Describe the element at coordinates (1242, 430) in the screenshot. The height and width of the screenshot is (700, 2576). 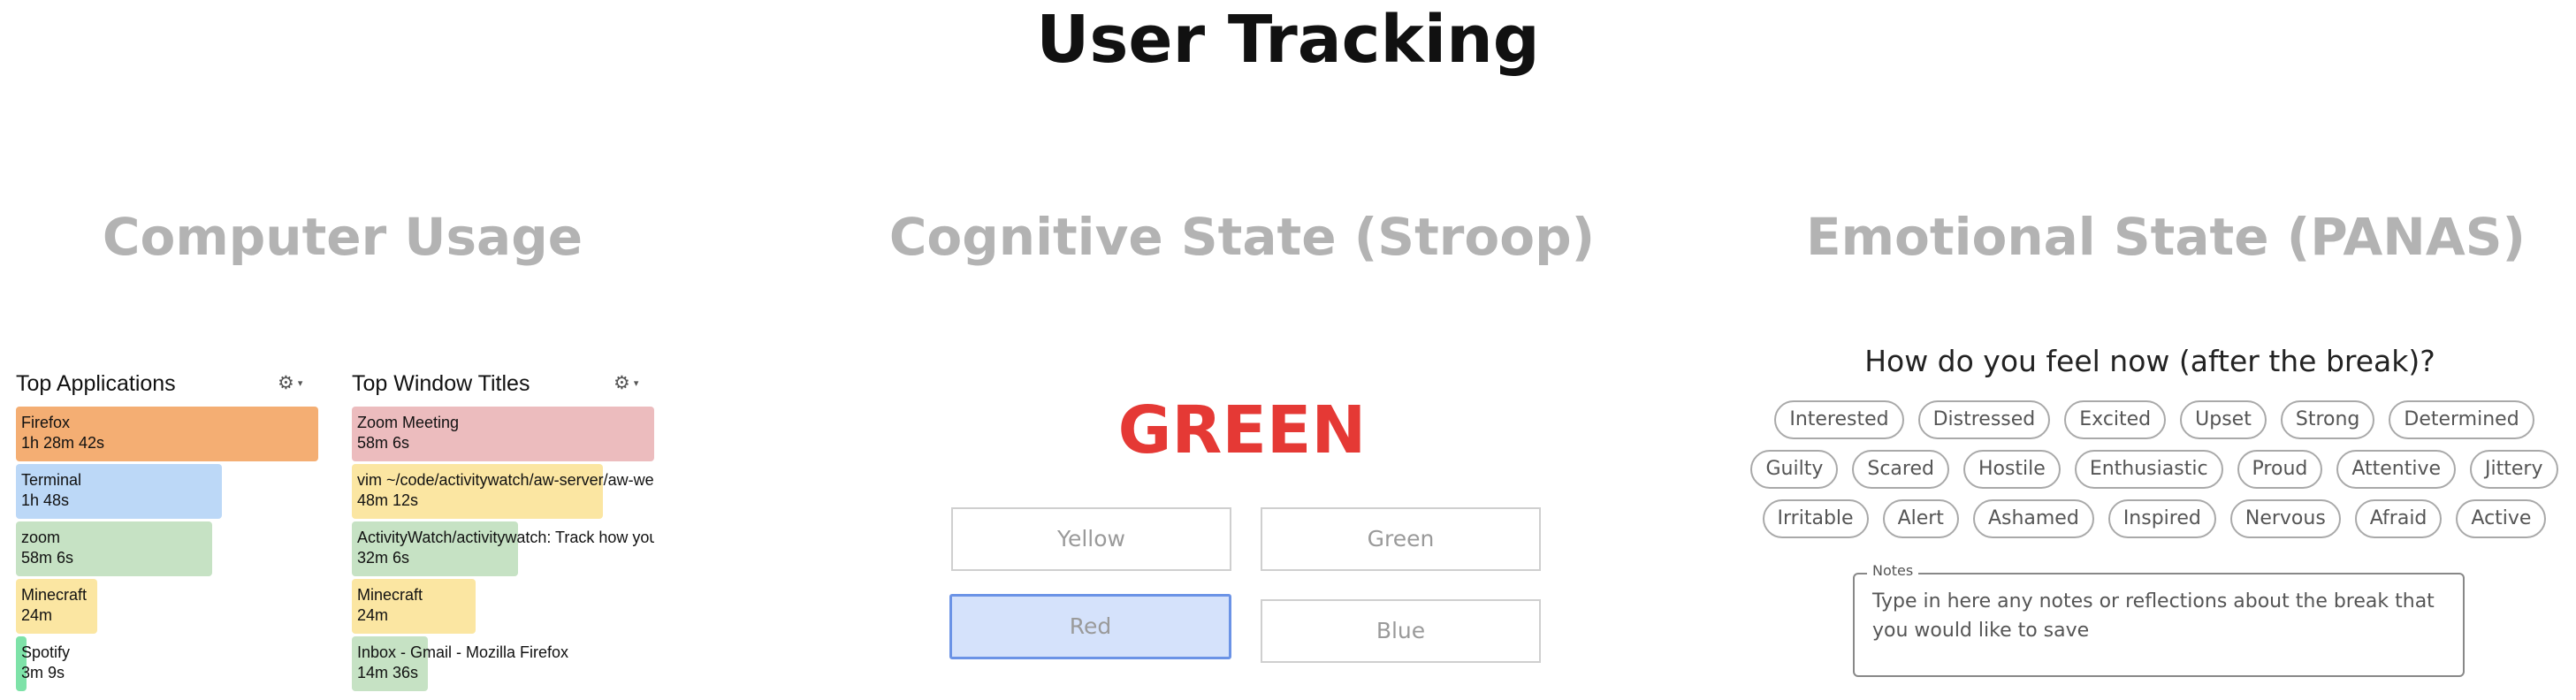
I see `stroop-word: GREEN` at that location.